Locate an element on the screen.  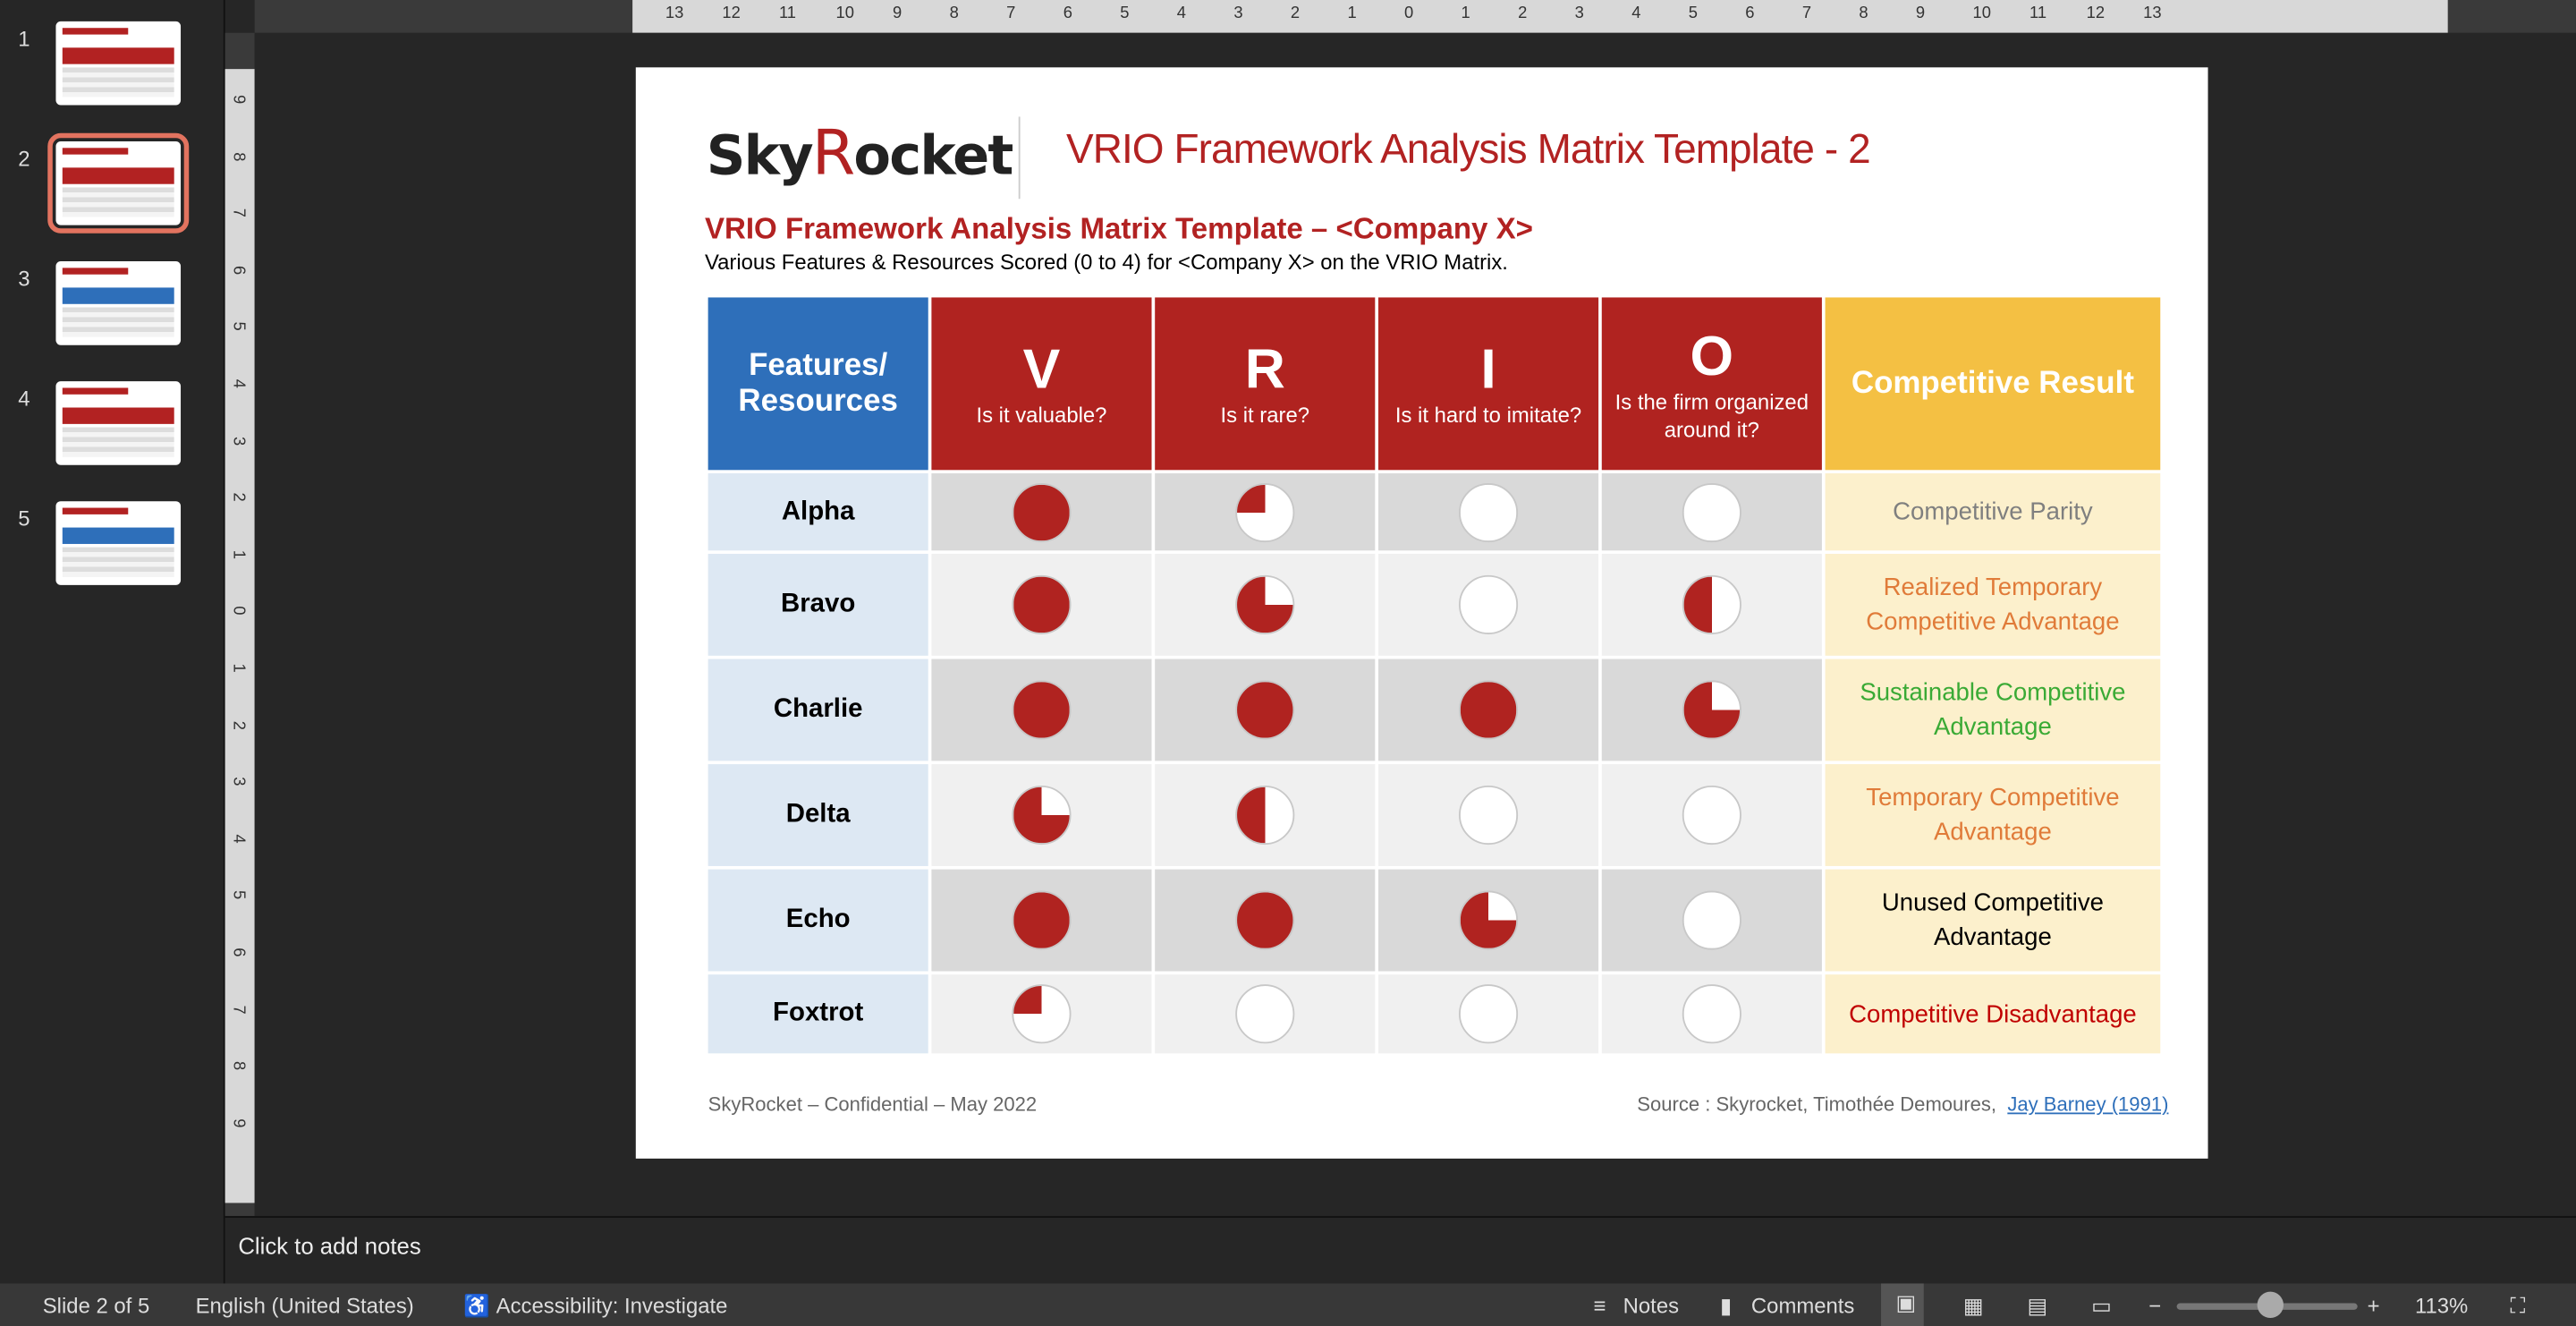
vertical-ruler: 9 8 7 6 5 4 3 2 1 0 1 2 3 4 5 6 7 8 9 is located at coordinates (240, 624).